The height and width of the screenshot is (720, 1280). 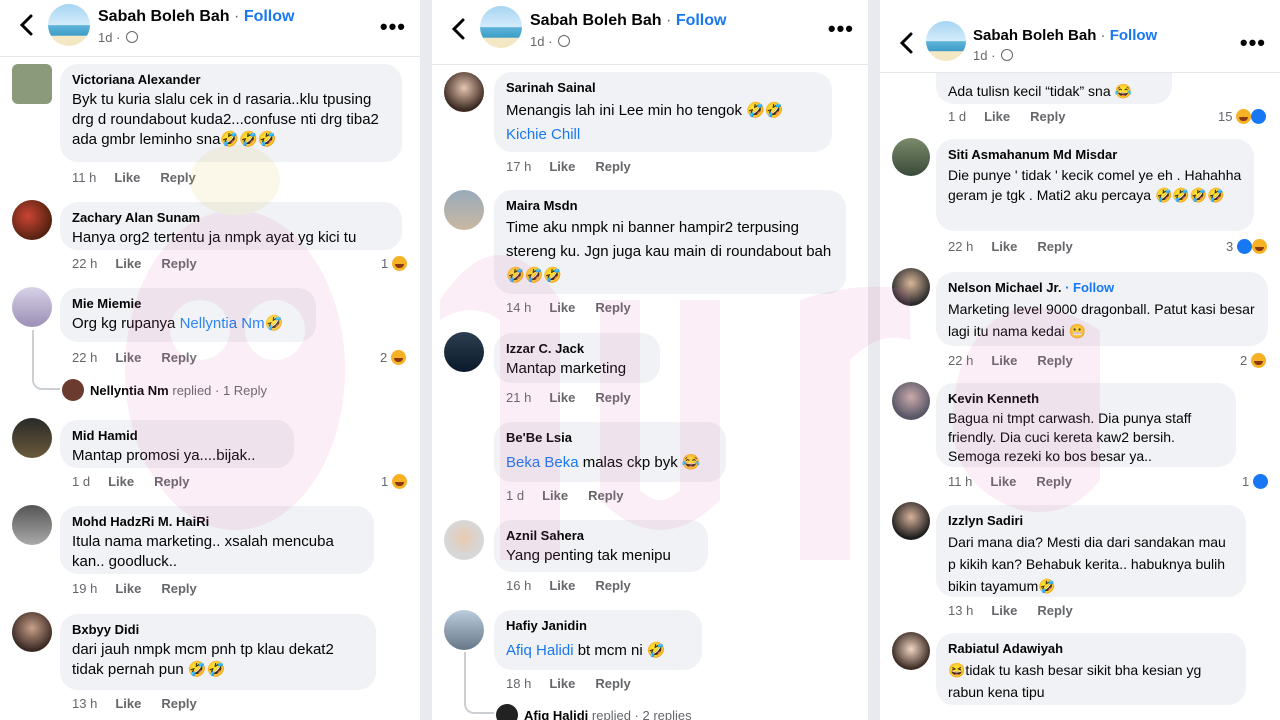 I want to click on comment-author: Hafiy Janidin, so click(x=598, y=626).